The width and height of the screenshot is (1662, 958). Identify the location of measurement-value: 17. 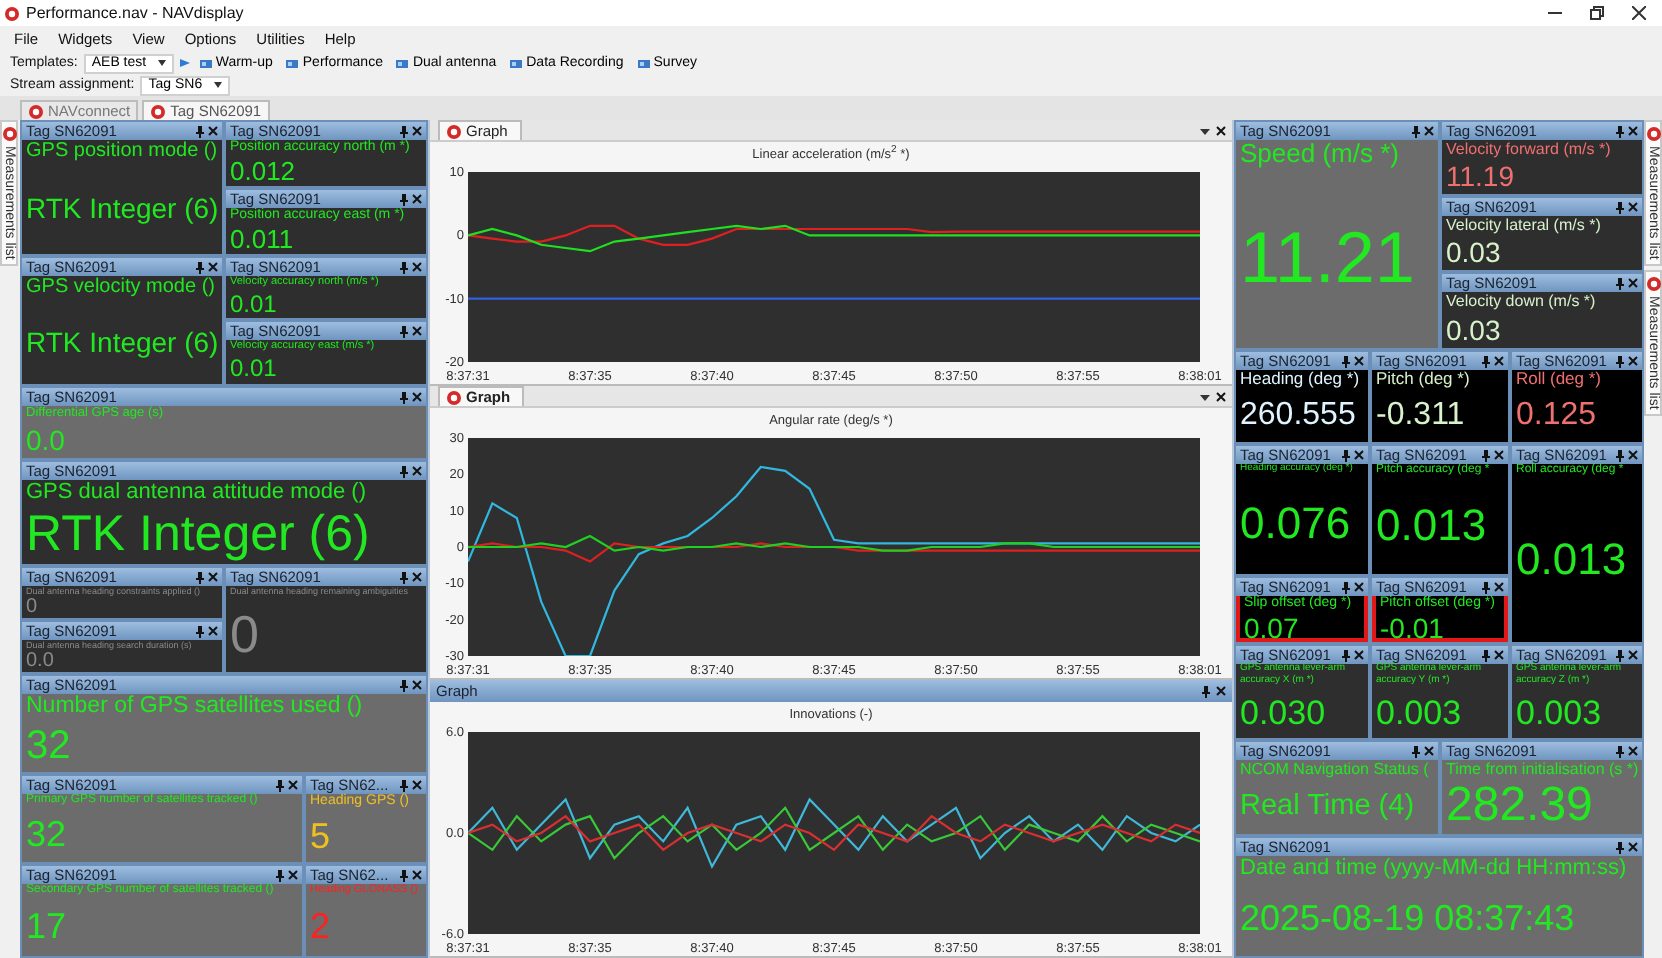
(46, 927).